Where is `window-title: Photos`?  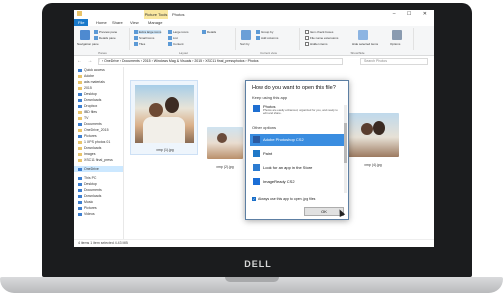
window-title: Photos is located at coordinates (178, 14).